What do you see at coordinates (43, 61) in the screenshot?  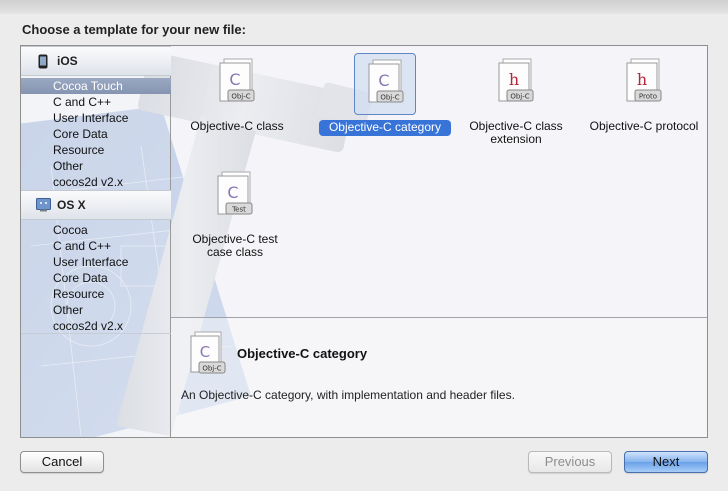 I see `iphone-icon` at bounding box center [43, 61].